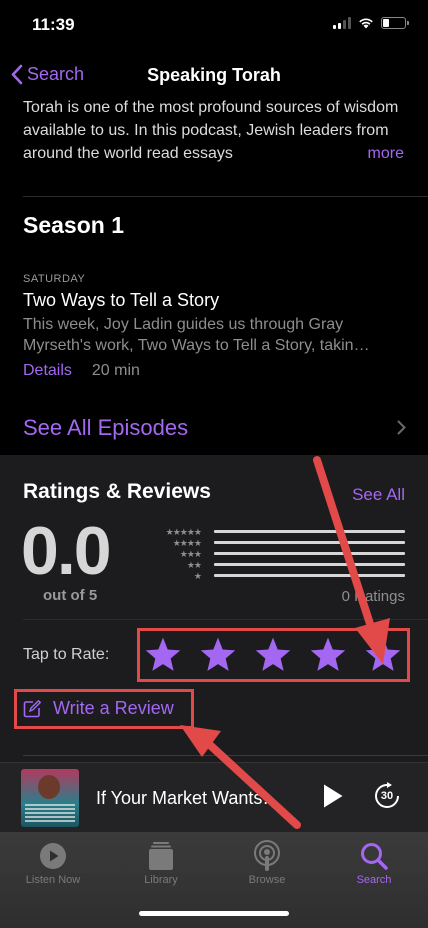  Describe the element at coordinates (267, 855) in the screenshot. I see `podcast-icon` at that location.